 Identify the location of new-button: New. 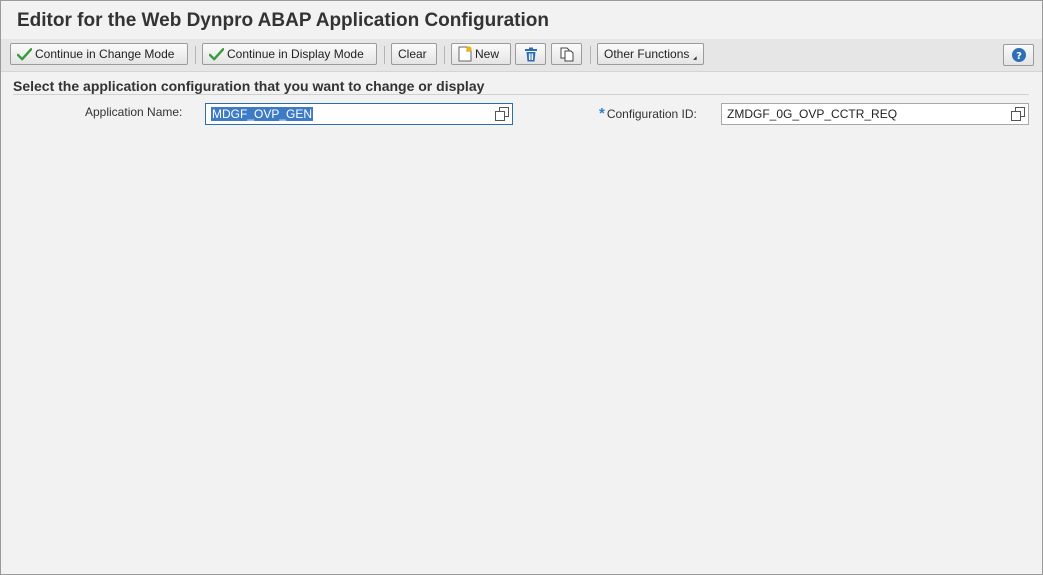
(481, 54).